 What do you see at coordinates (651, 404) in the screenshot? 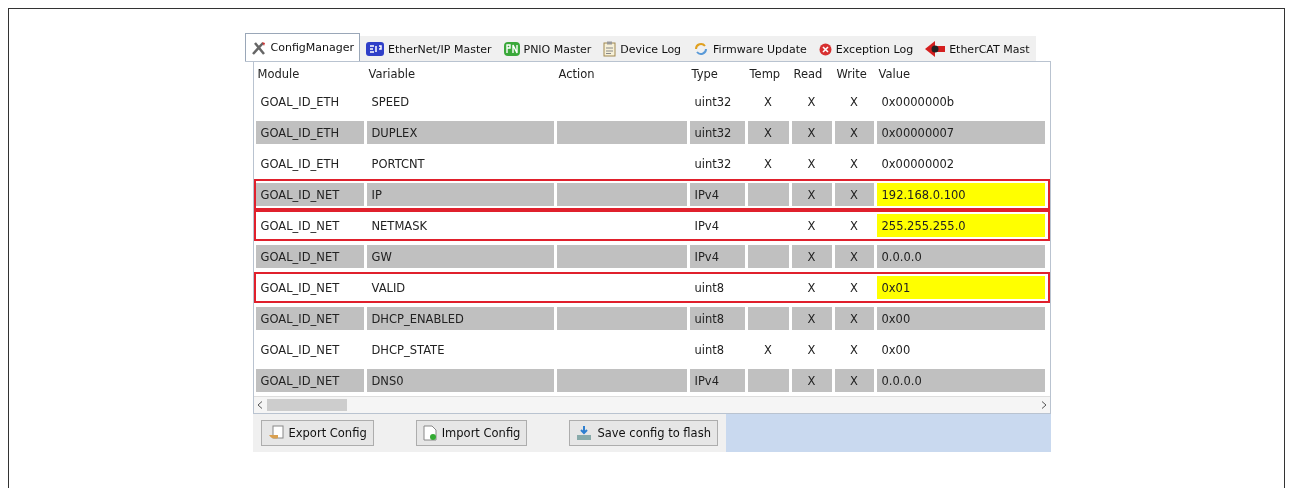
I see `horizontal-scrollbar` at bounding box center [651, 404].